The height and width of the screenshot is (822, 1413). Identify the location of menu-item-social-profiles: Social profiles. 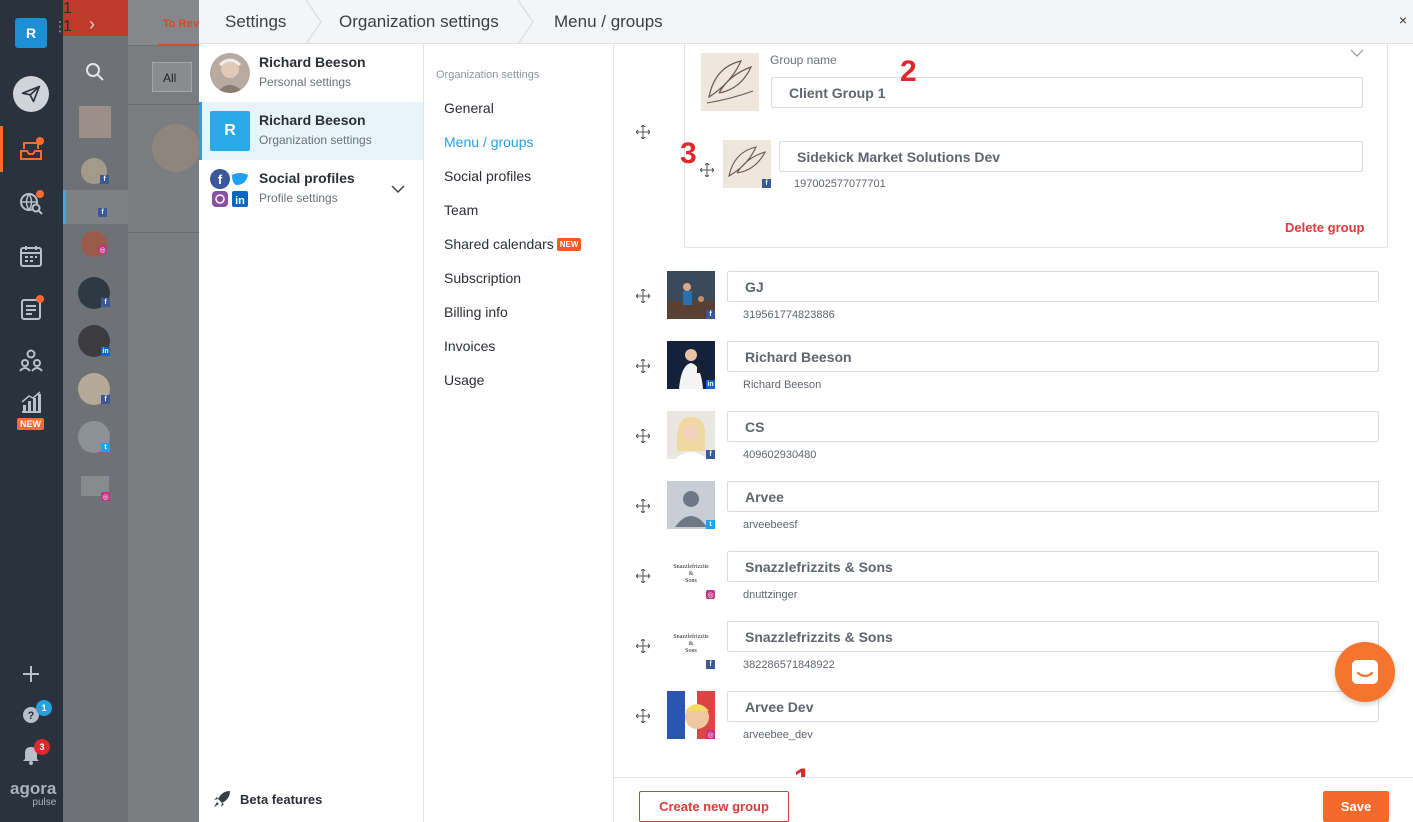
(487, 176).